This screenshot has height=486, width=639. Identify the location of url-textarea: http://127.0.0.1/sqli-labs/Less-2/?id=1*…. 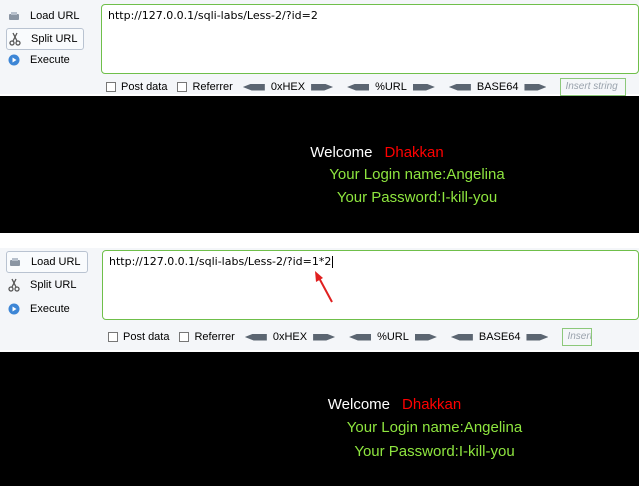
(370, 285).